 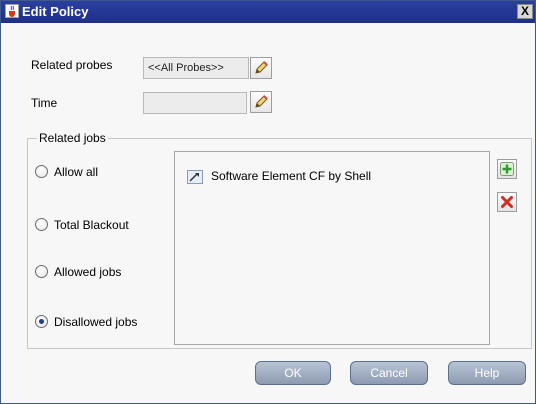 I want to click on related-jobs-legend: Related jobs, so click(x=72, y=138).